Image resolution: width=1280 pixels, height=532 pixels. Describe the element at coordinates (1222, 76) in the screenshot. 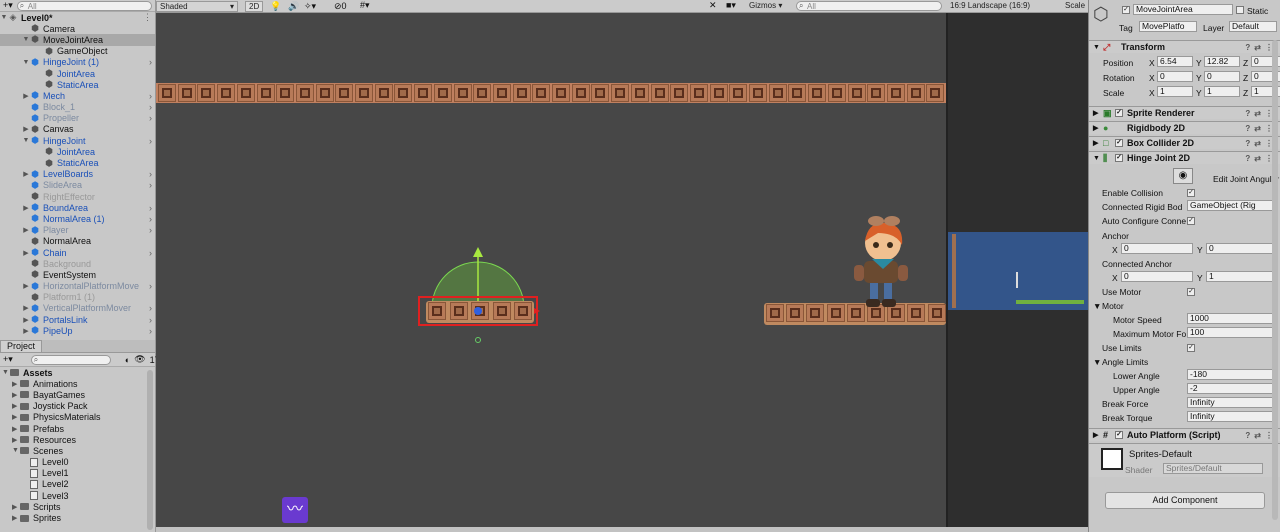

I see `rotation-y-field: 0` at that location.